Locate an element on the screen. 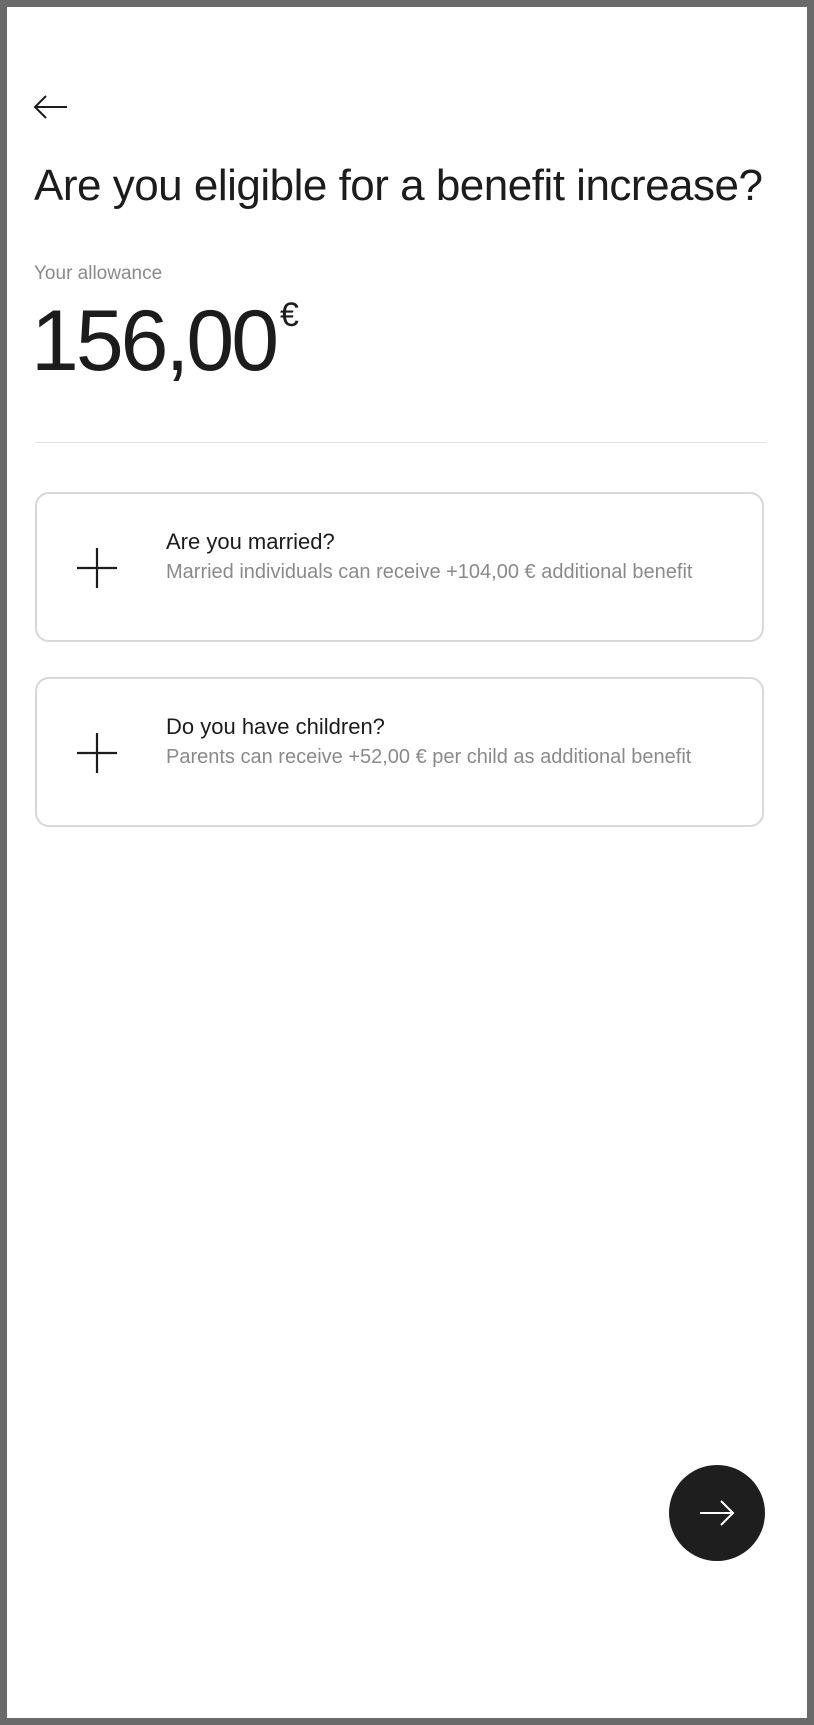  arrow-left-icon is located at coordinates (50, 107).